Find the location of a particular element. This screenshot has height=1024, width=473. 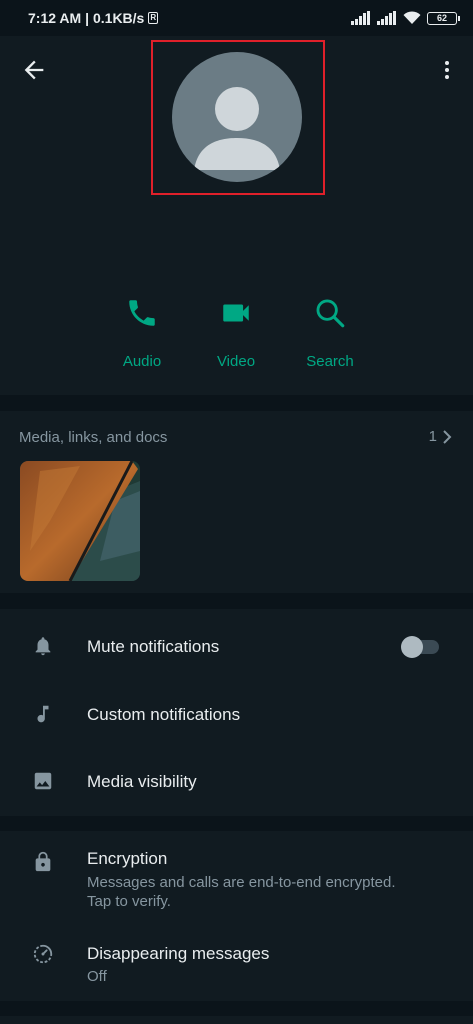

search-icon is located at coordinates (330, 313).